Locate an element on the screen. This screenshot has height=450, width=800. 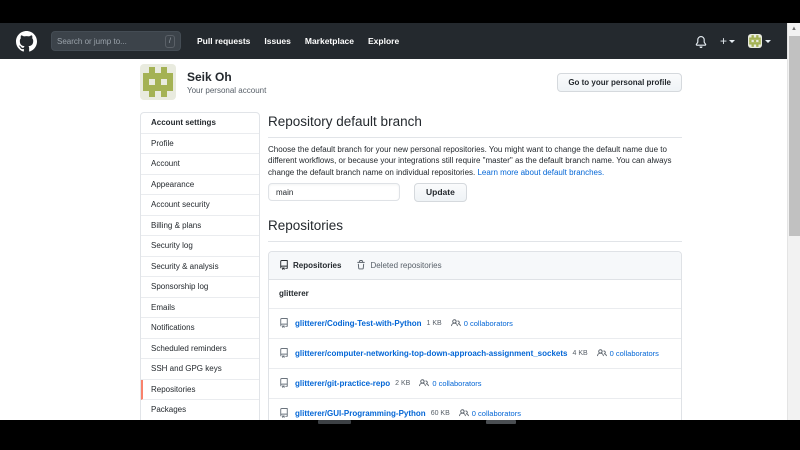
default-branch-form: Update is located at coordinates (475, 192).